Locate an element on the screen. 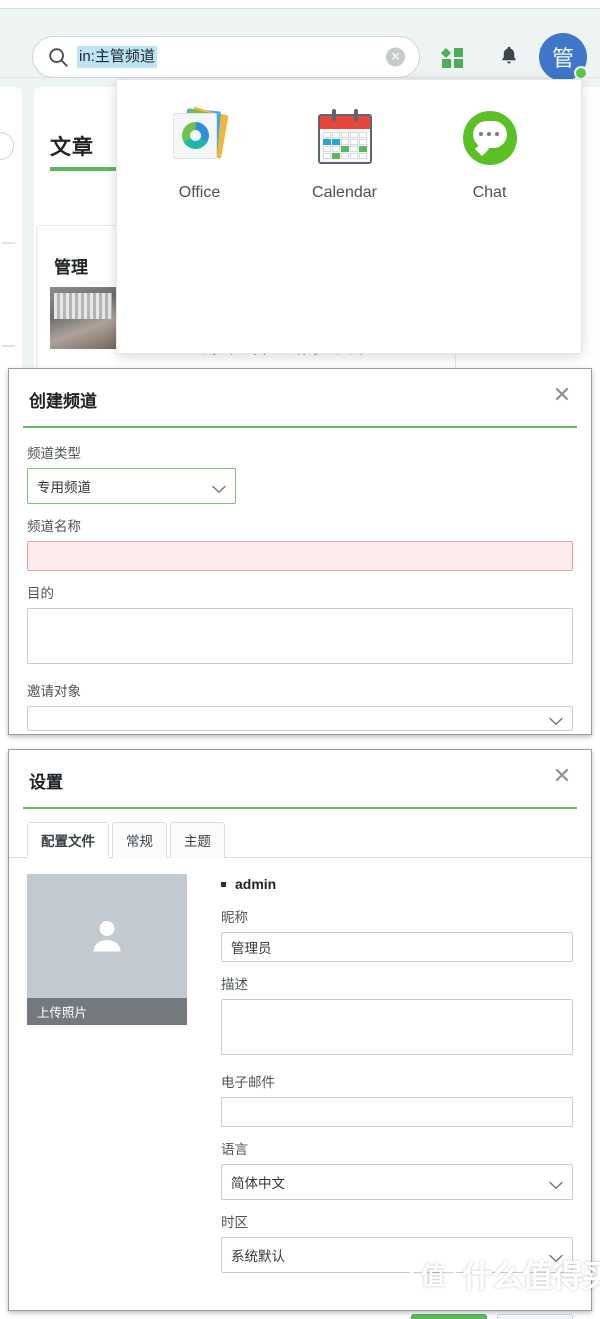 This screenshot has width=600, height=1319. field-description: 描述 is located at coordinates (397, 1016).